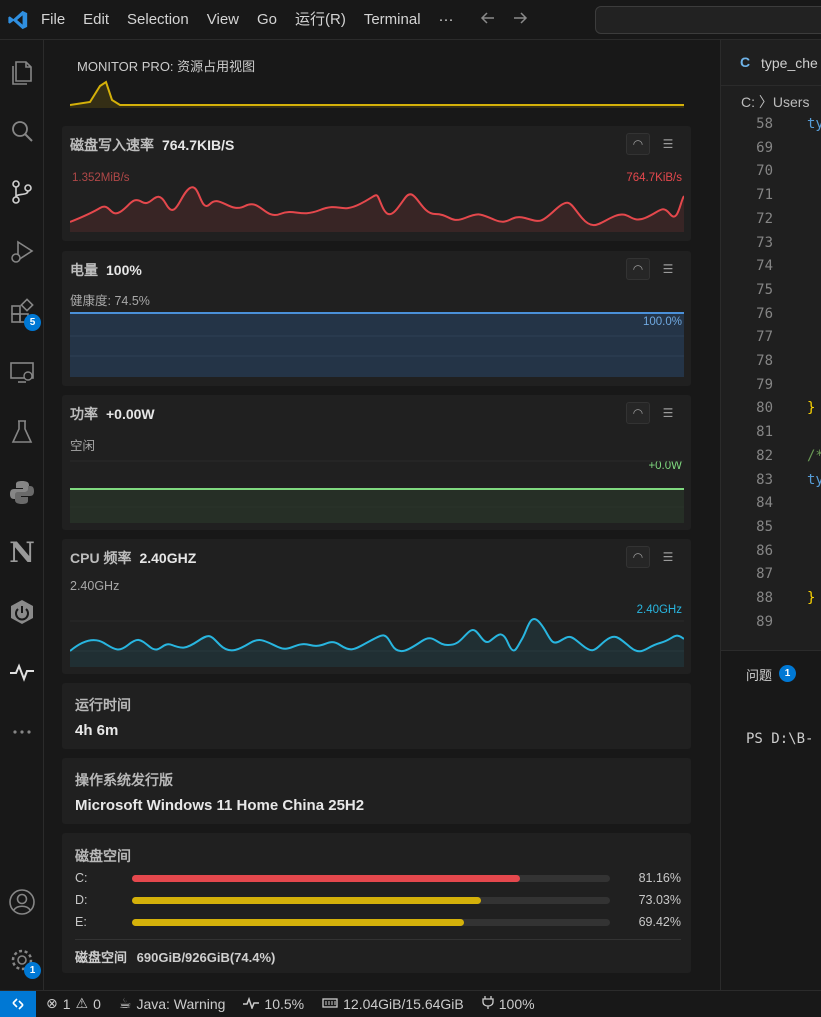  What do you see at coordinates (378, 939) in the screenshot?
I see `divider` at bounding box center [378, 939].